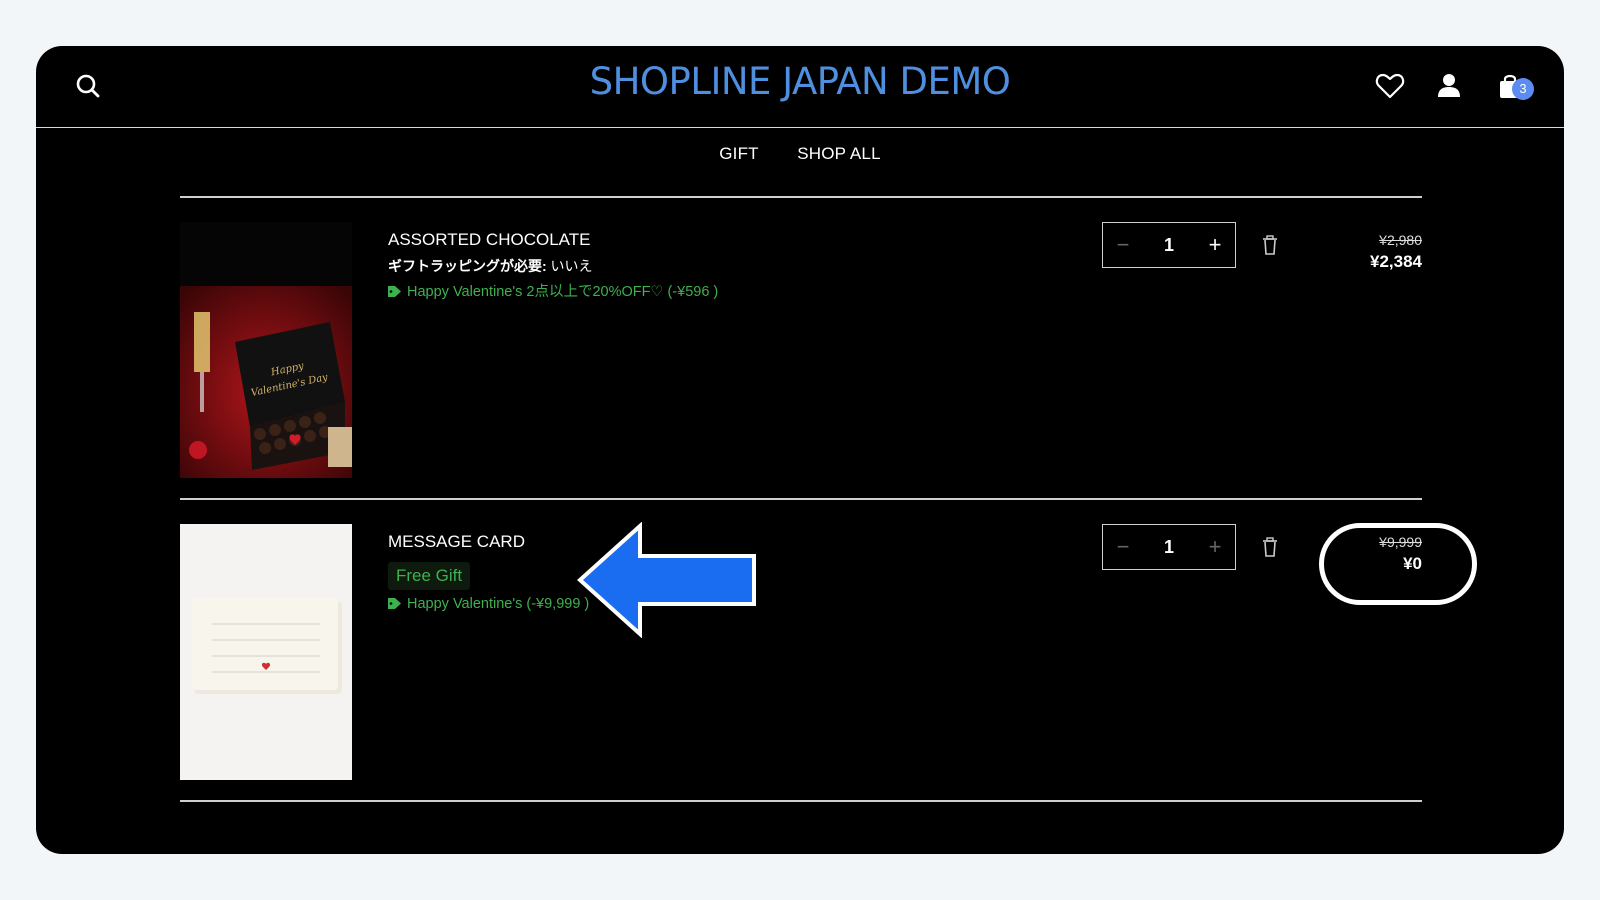  Describe the element at coordinates (563, 292) in the screenshot. I see `promo-text: Happy Valentine's 2点以上で20%OFF♡ (-¥596 )` at that location.